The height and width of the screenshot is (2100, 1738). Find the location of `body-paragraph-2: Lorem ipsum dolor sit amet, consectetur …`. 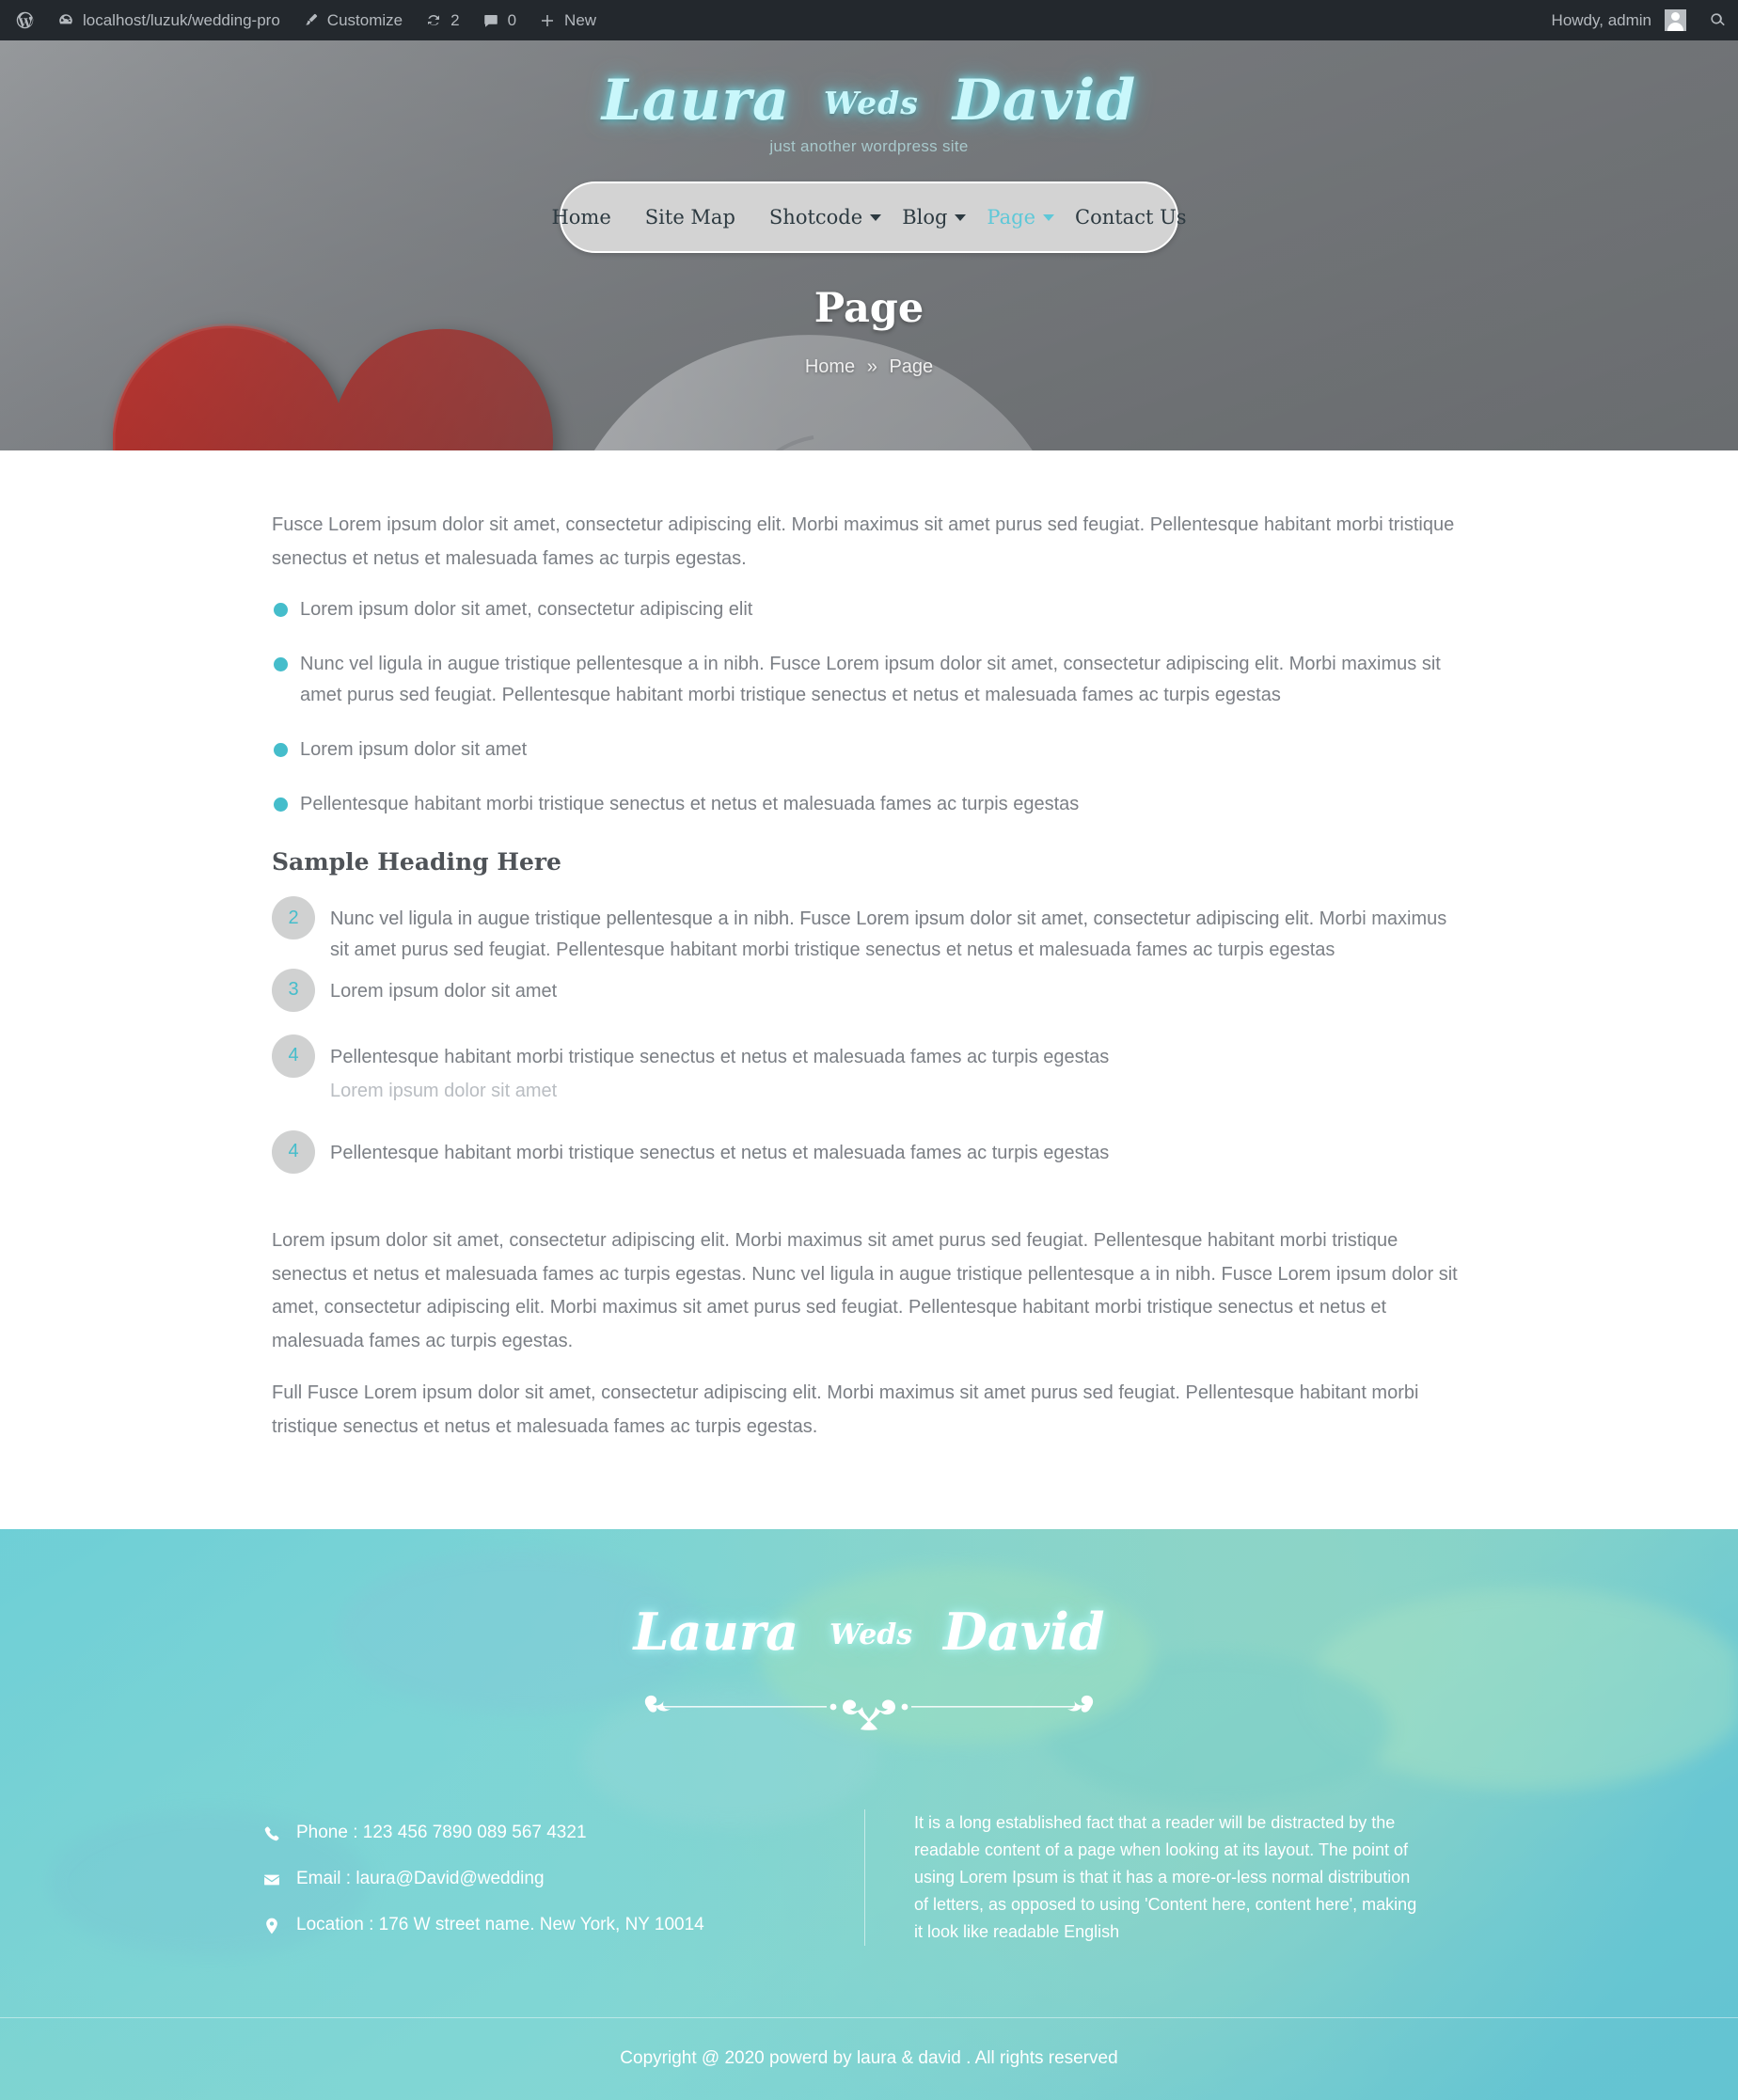

body-paragraph-2: Lorem ipsum dolor sit amet, consectetur … is located at coordinates (865, 1290).